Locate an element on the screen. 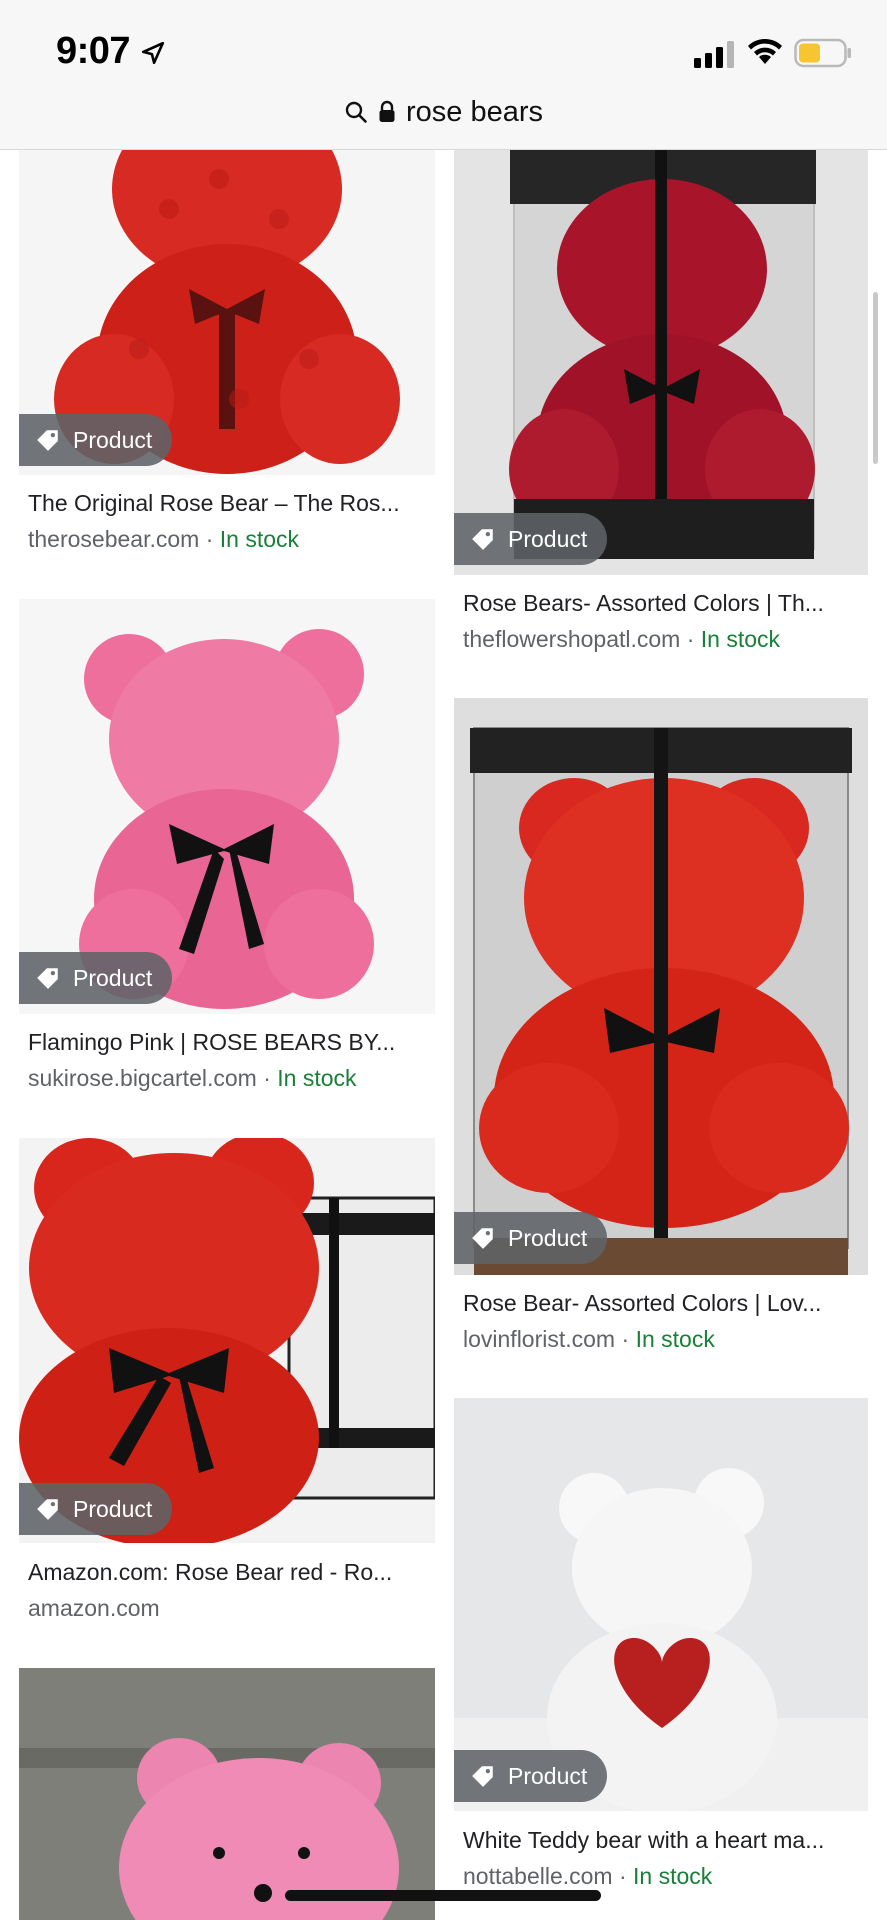  home-indicator is located at coordinates (443, 1895).